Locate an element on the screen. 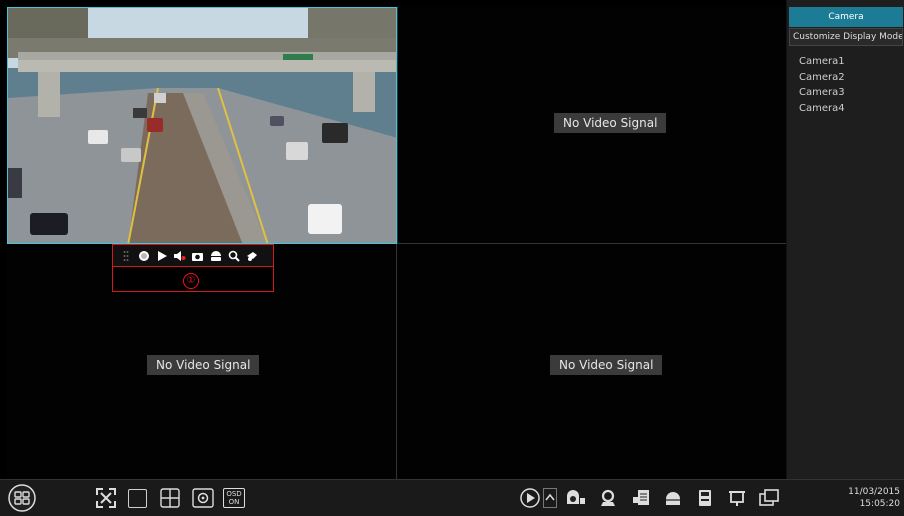 This screenshot has height=516, width=904. sequence-icon is located at coordinates (203, 498).